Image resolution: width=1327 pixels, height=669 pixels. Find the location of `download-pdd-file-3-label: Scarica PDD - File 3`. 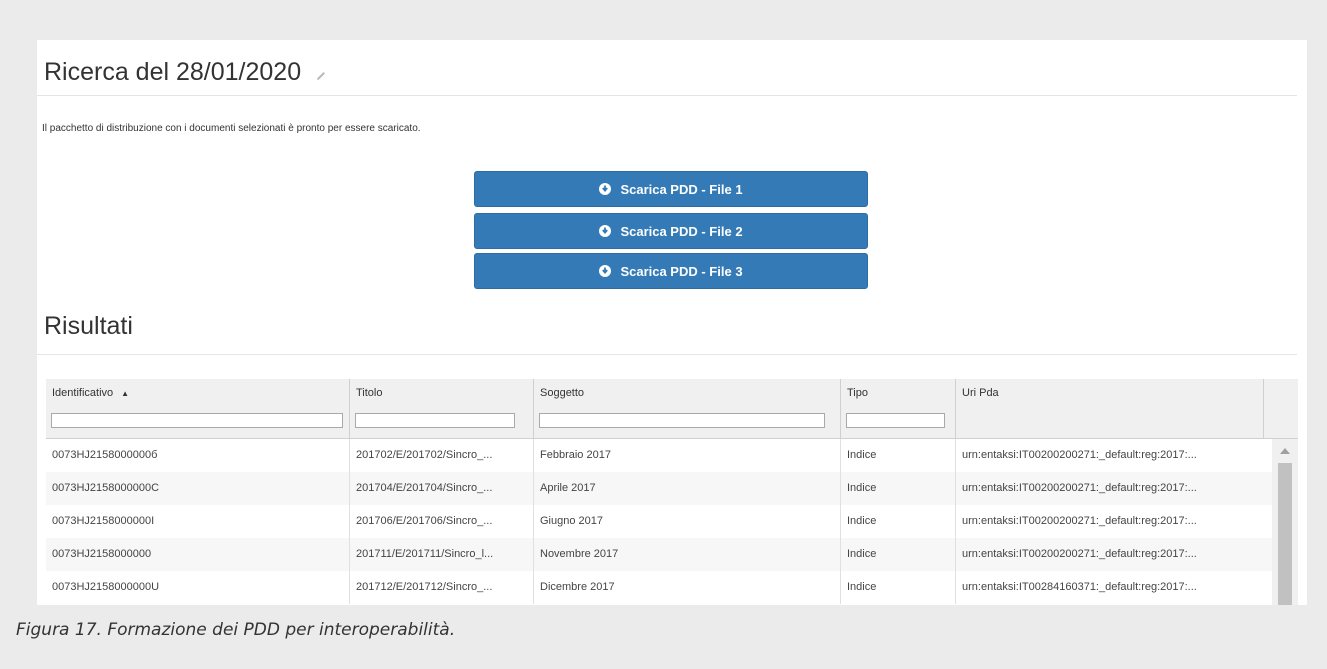

download-pdd-file-3-label: Scarica PDD - File 3 is located at coordinates (681, 271).